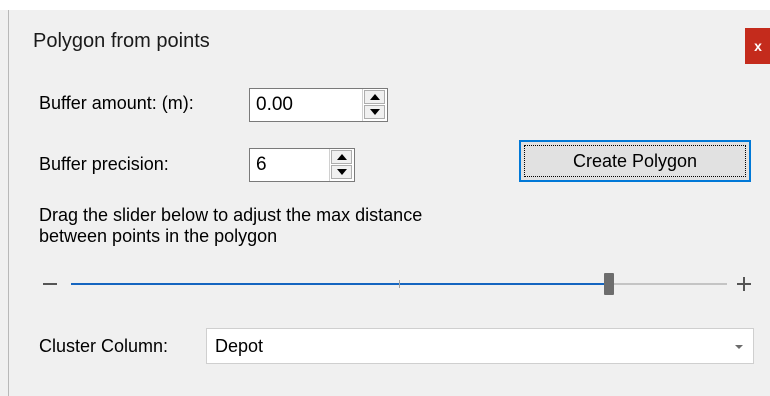  I want to click on background-window-strip, so click(385, 5).